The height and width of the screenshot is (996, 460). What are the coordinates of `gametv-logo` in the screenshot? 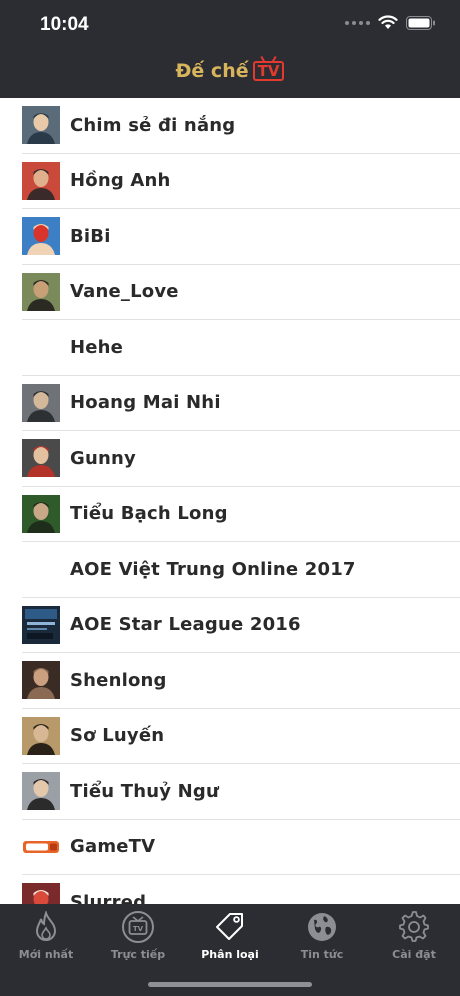 It's located at (41, 846).